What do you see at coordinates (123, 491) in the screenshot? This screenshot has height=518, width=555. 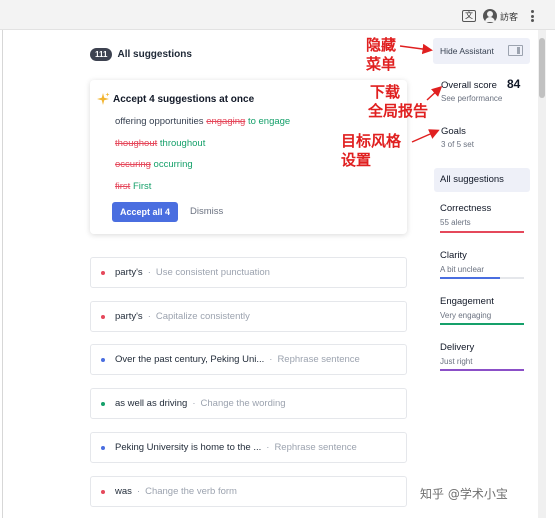 I see `suggestion-text: was` at bounding box center [123, 491].